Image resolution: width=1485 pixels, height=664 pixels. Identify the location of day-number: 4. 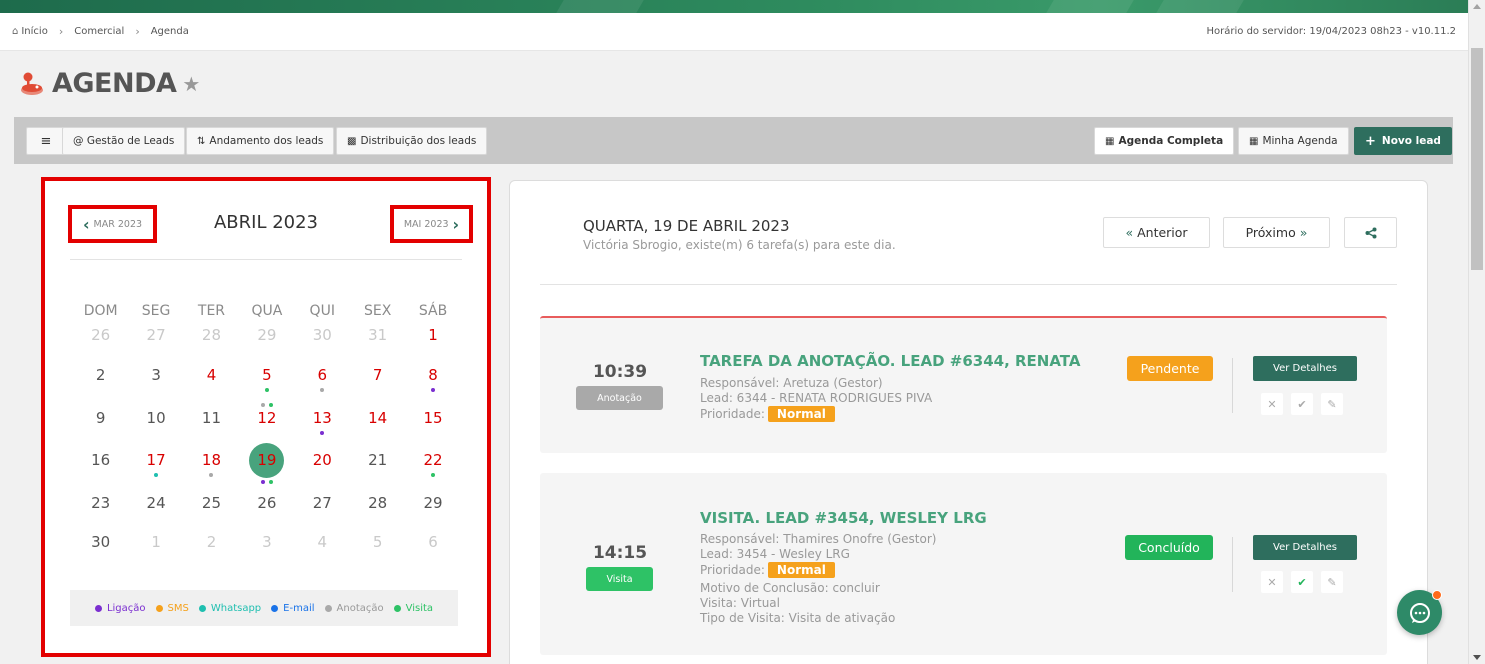
(211, 375).